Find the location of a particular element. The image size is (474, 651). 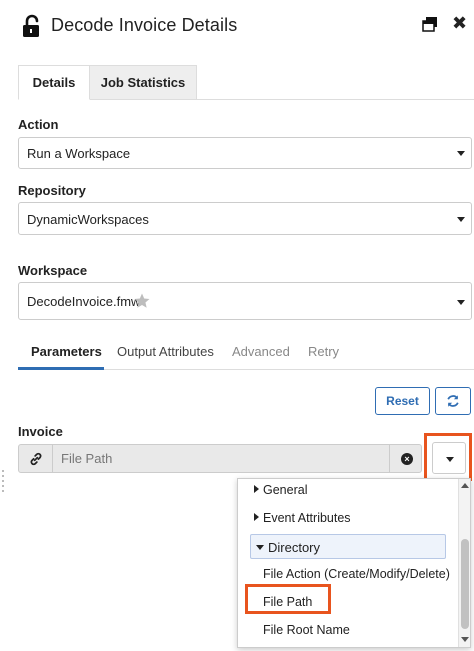

workspace-value: DecodeInvoice.fmw is located at coordinates (84, 301).